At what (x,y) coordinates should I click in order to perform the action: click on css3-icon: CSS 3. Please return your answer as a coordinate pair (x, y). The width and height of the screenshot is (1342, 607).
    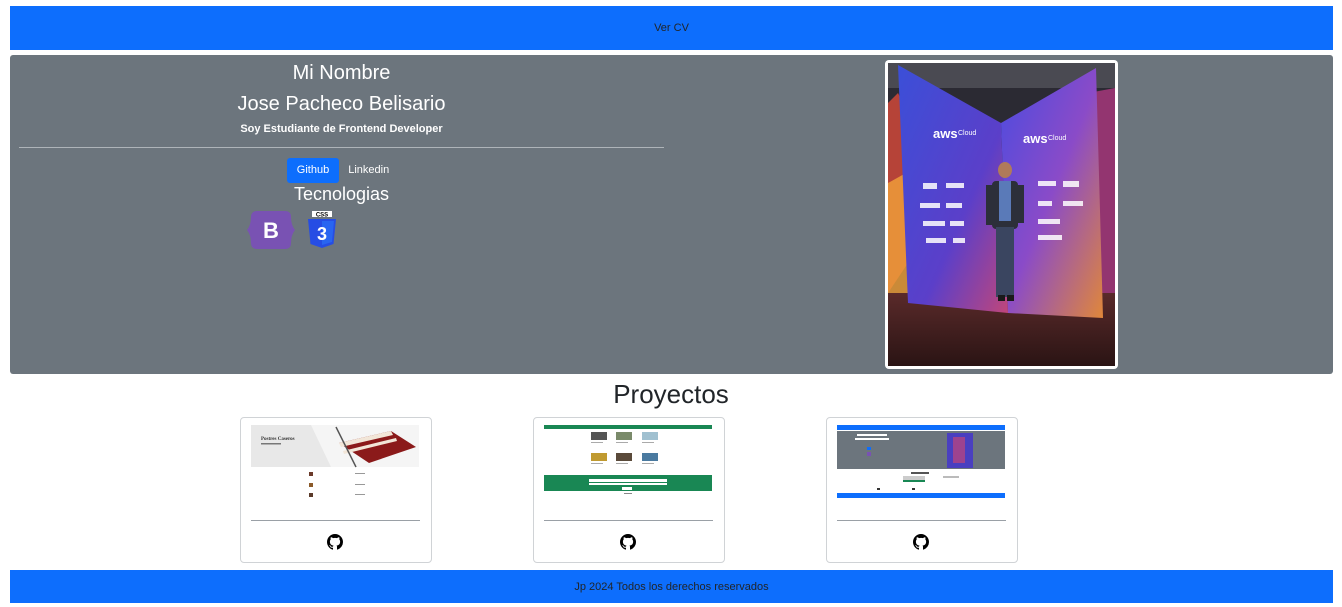
    Looking at the image, I should click on (322, 229).